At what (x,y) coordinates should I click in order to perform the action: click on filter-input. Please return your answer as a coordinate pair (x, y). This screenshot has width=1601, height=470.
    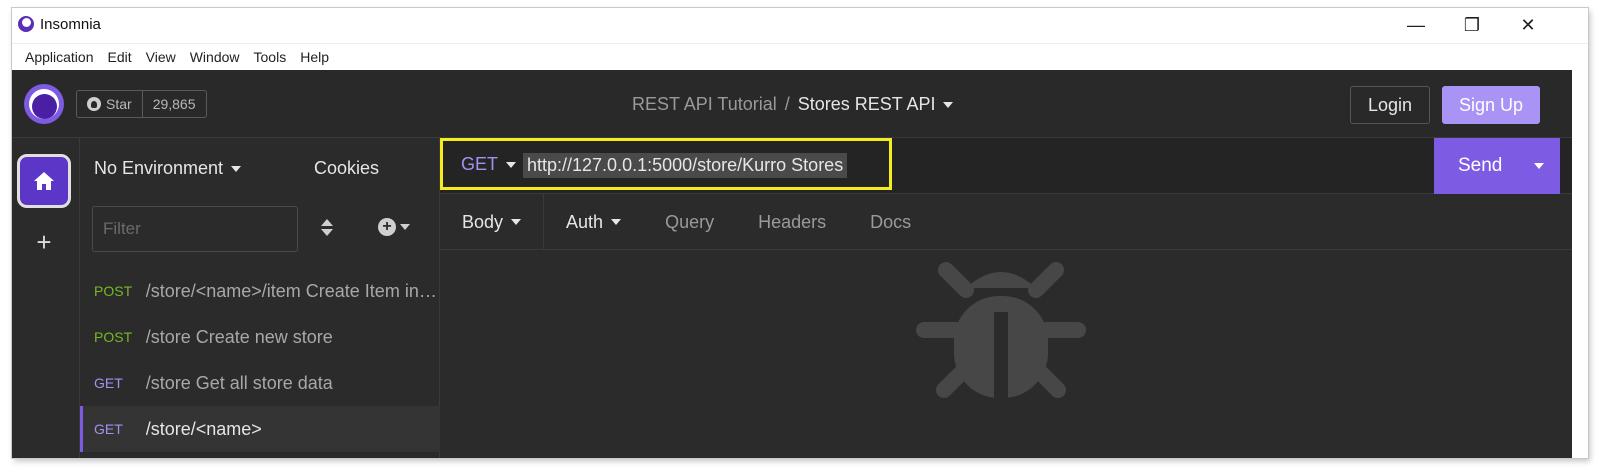
    Looking at the image, I should click on (195, 229).